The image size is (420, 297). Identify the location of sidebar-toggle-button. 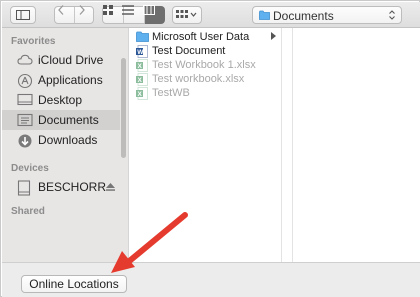
(23, 15).